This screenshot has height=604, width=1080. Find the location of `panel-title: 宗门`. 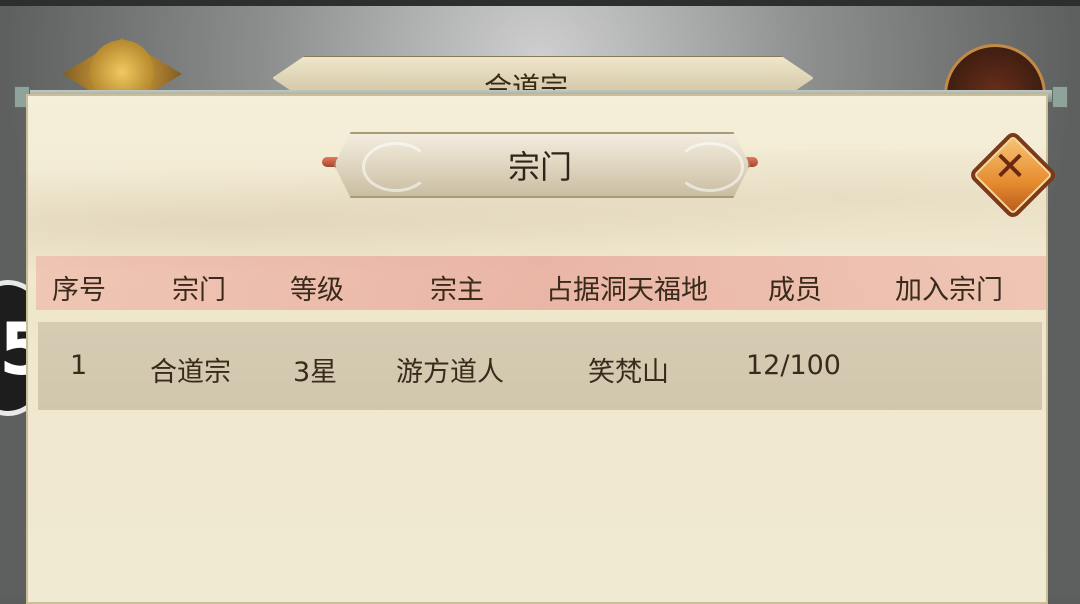

panel-title: 宗门 is located at coordinates (539, 167).